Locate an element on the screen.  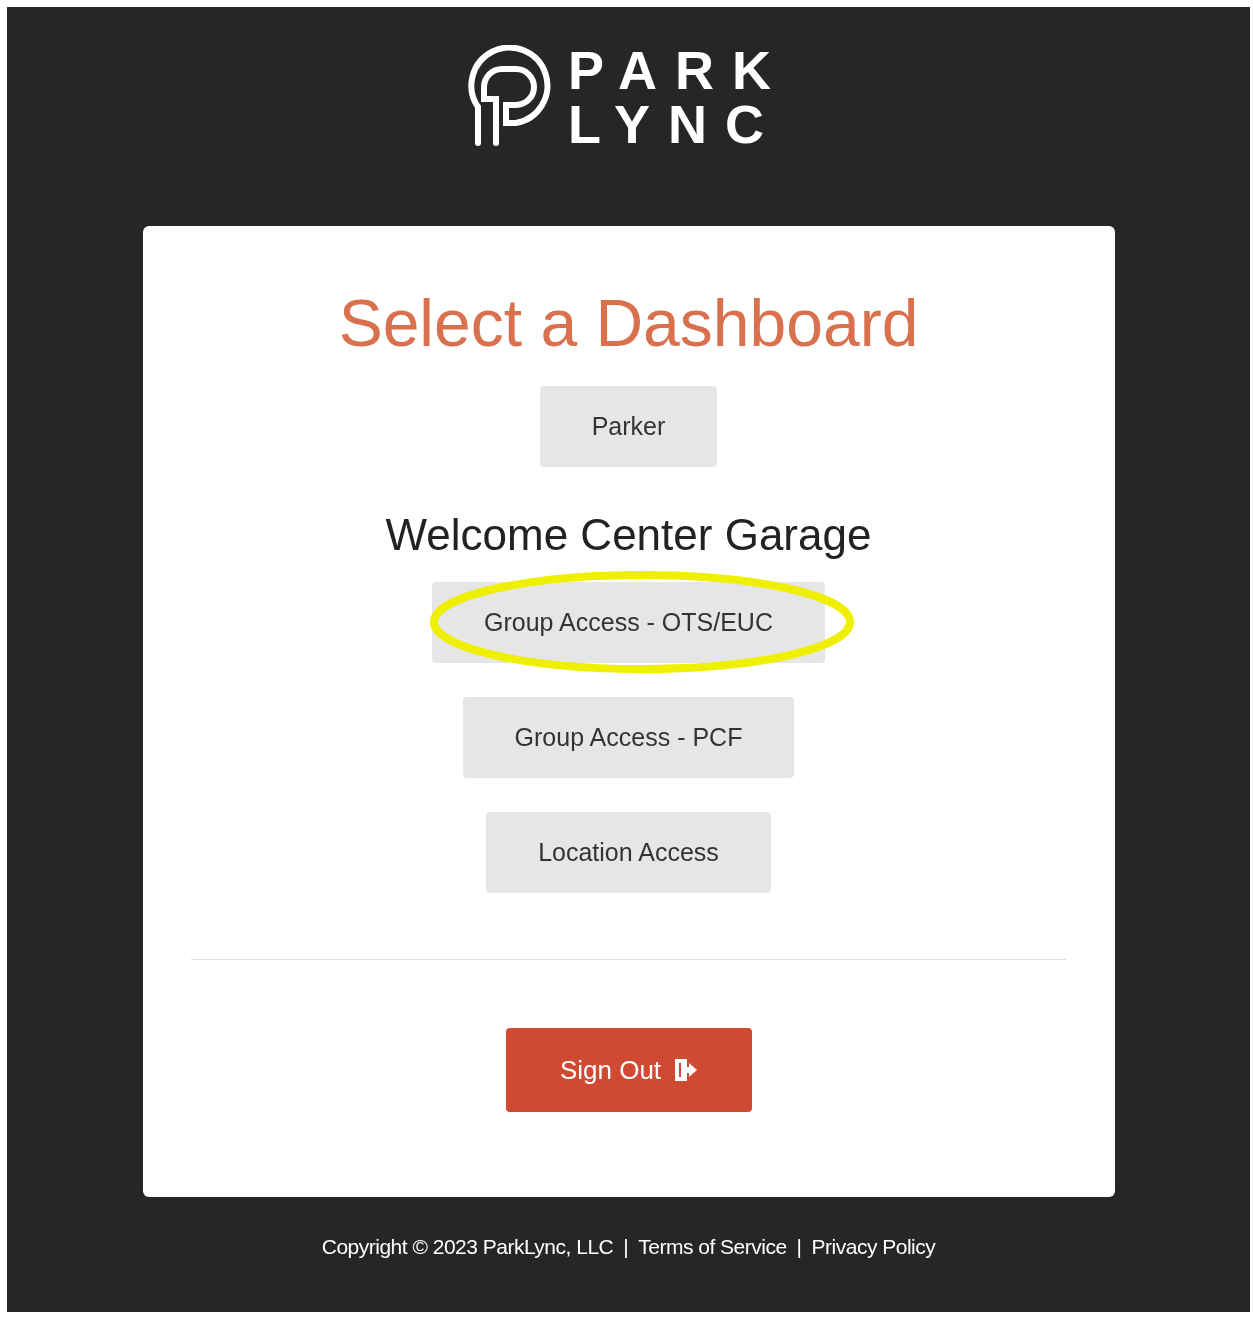
copyright-text: Copyright © 2023 ParkLync, LLC is located at coordinates (467, 1247).